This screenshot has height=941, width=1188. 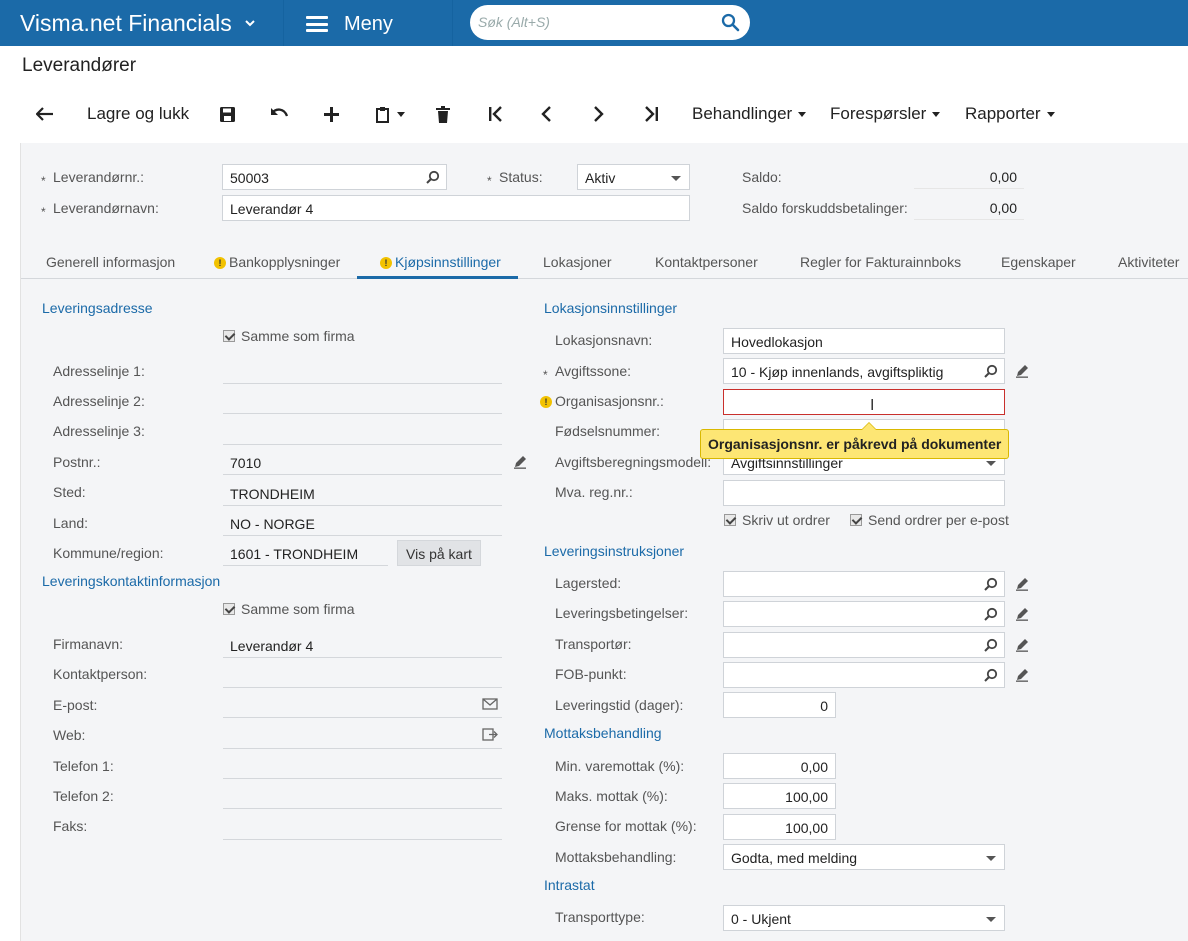 What do you see at coordinates (991, 858) in the screenshot?
I see `caret-down-icon` at bounding box center [991, 858].